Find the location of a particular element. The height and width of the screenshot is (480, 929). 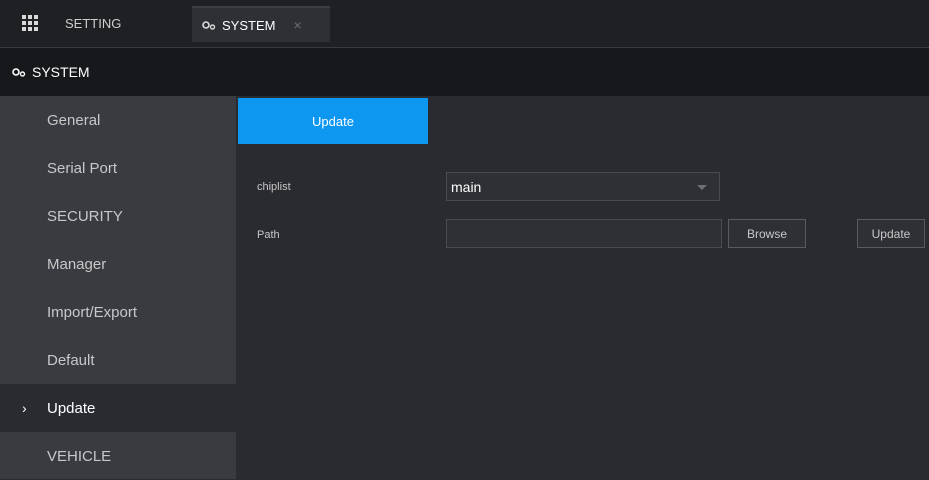

sidebar-item-label: Manager is located at coordinates (77, 264).